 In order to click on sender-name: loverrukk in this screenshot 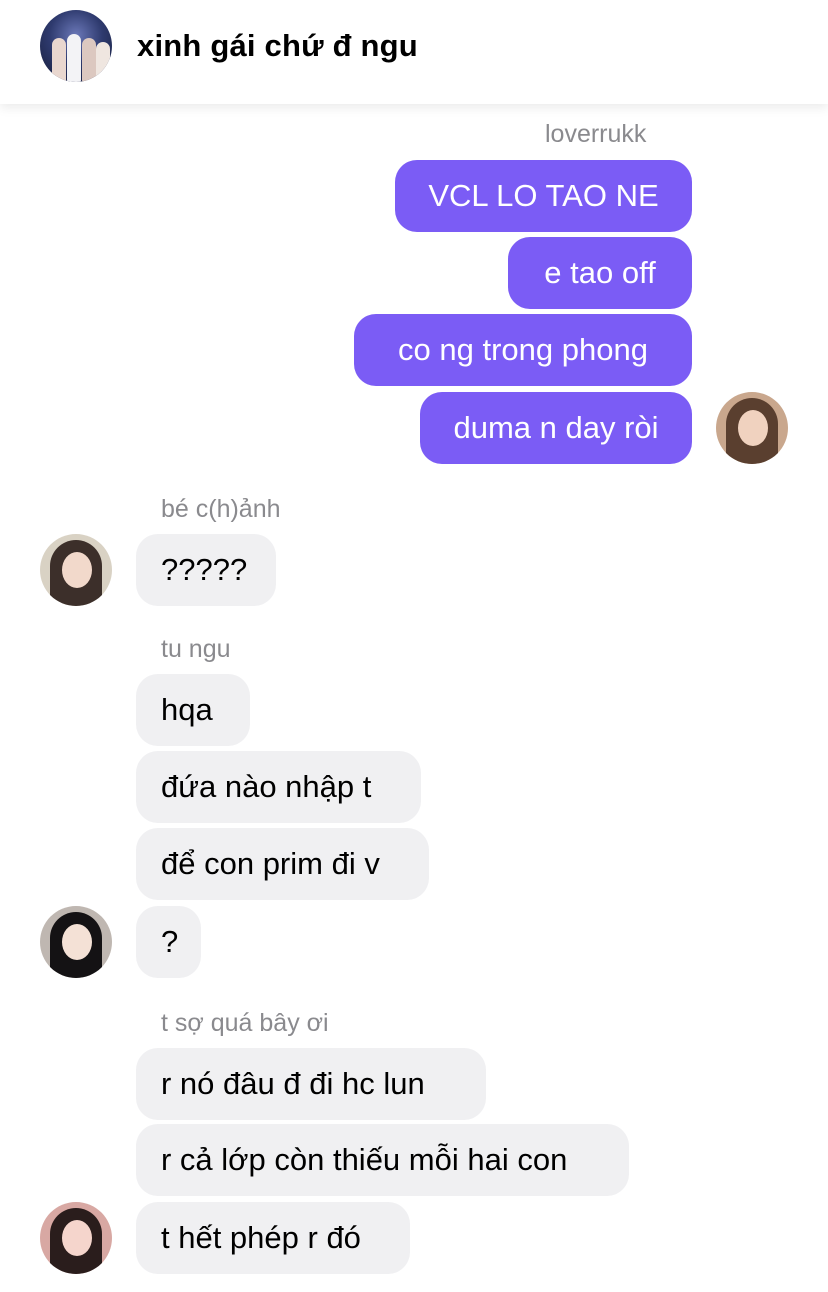, I will do `click(596, 134)`.